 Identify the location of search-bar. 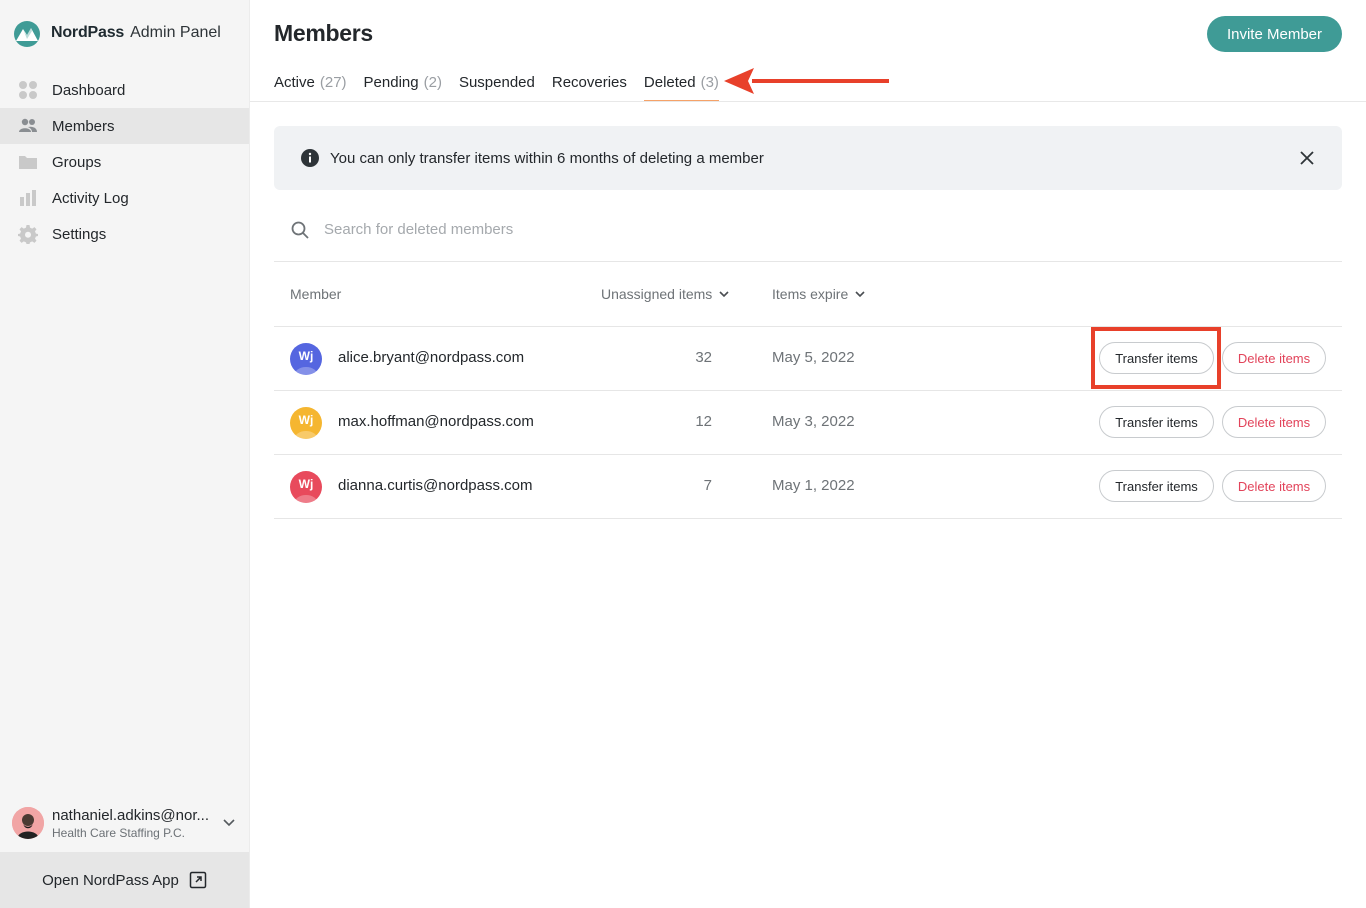
(808, 230).